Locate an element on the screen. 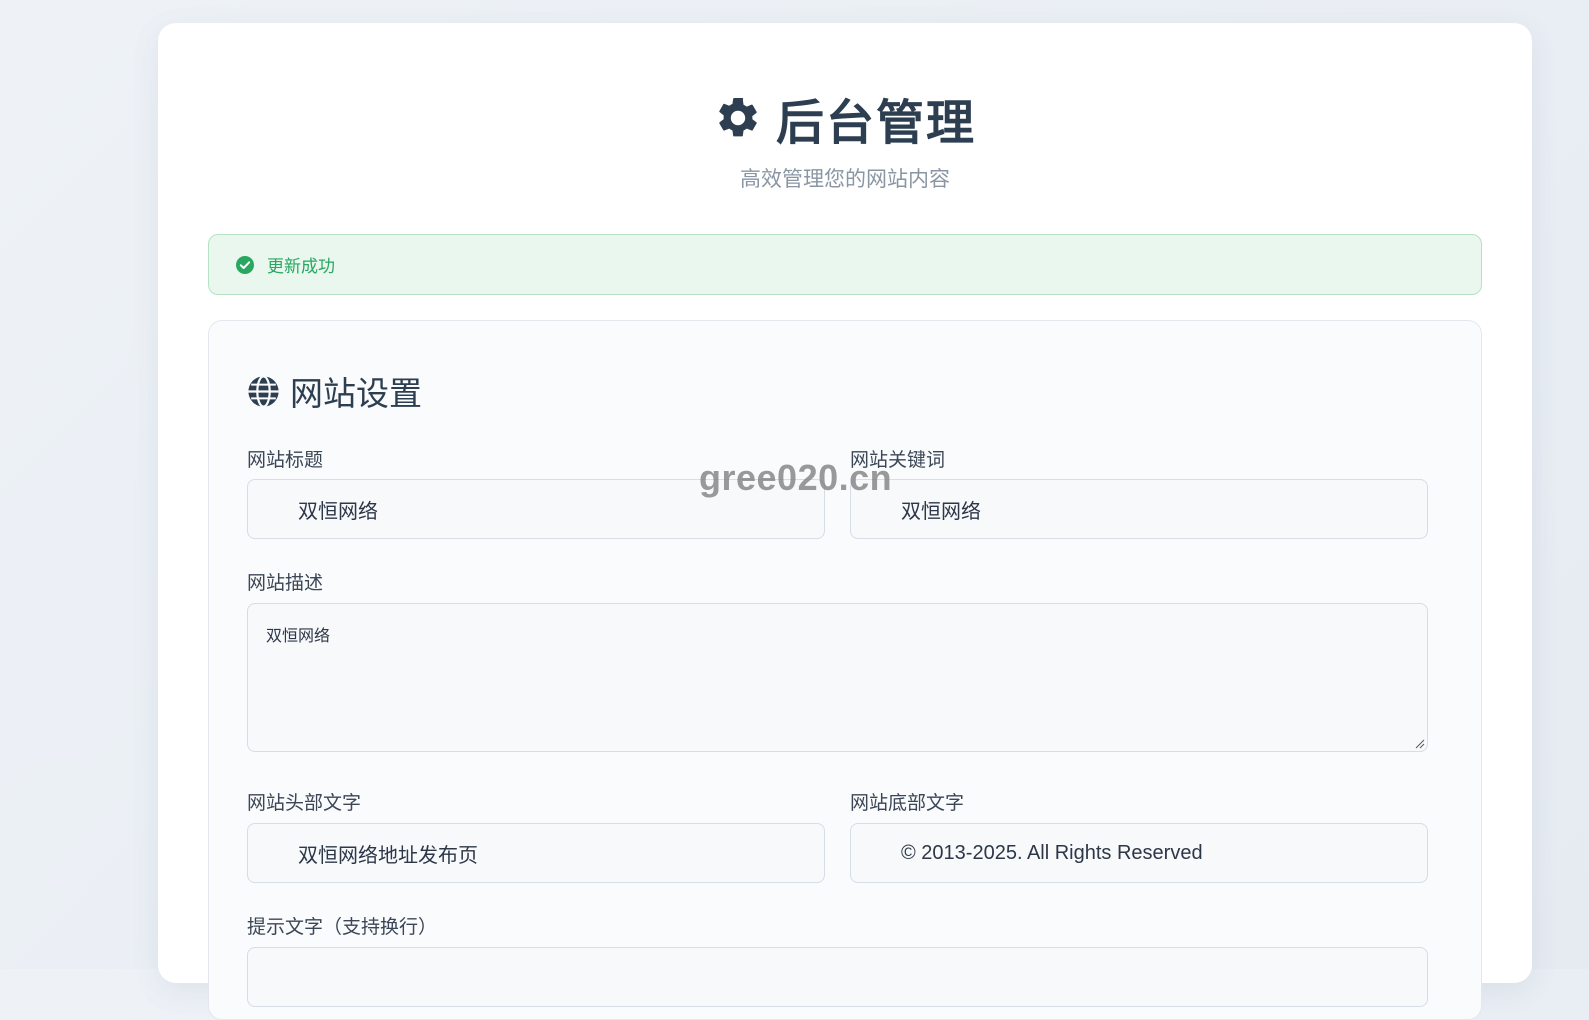 Image resolution: width=1589 pixels, height=1020 pixels. site-description-label: 网站描述 is located at coordinates (285, 583).